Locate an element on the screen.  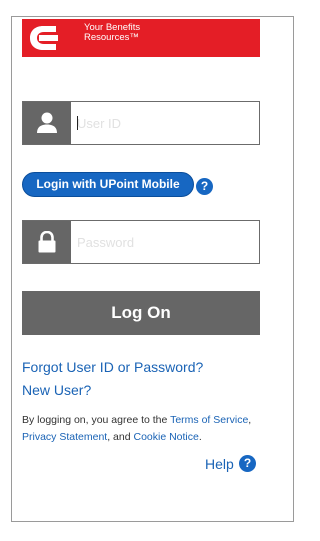
userid-input is located at coordinates (165, 123).